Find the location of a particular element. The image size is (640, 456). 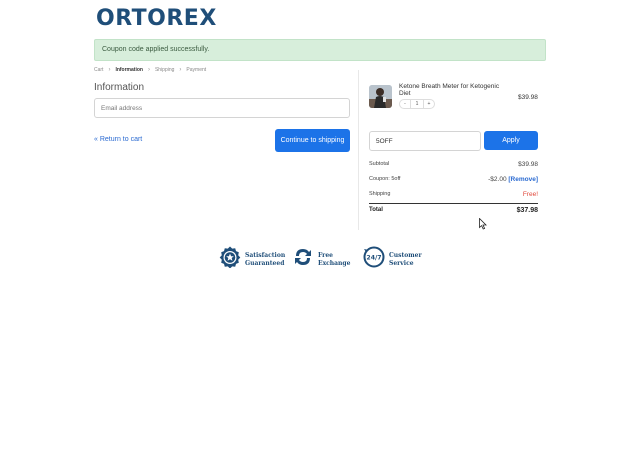

breadcrumb-payment: Payment is located at coordinates (196, 70).